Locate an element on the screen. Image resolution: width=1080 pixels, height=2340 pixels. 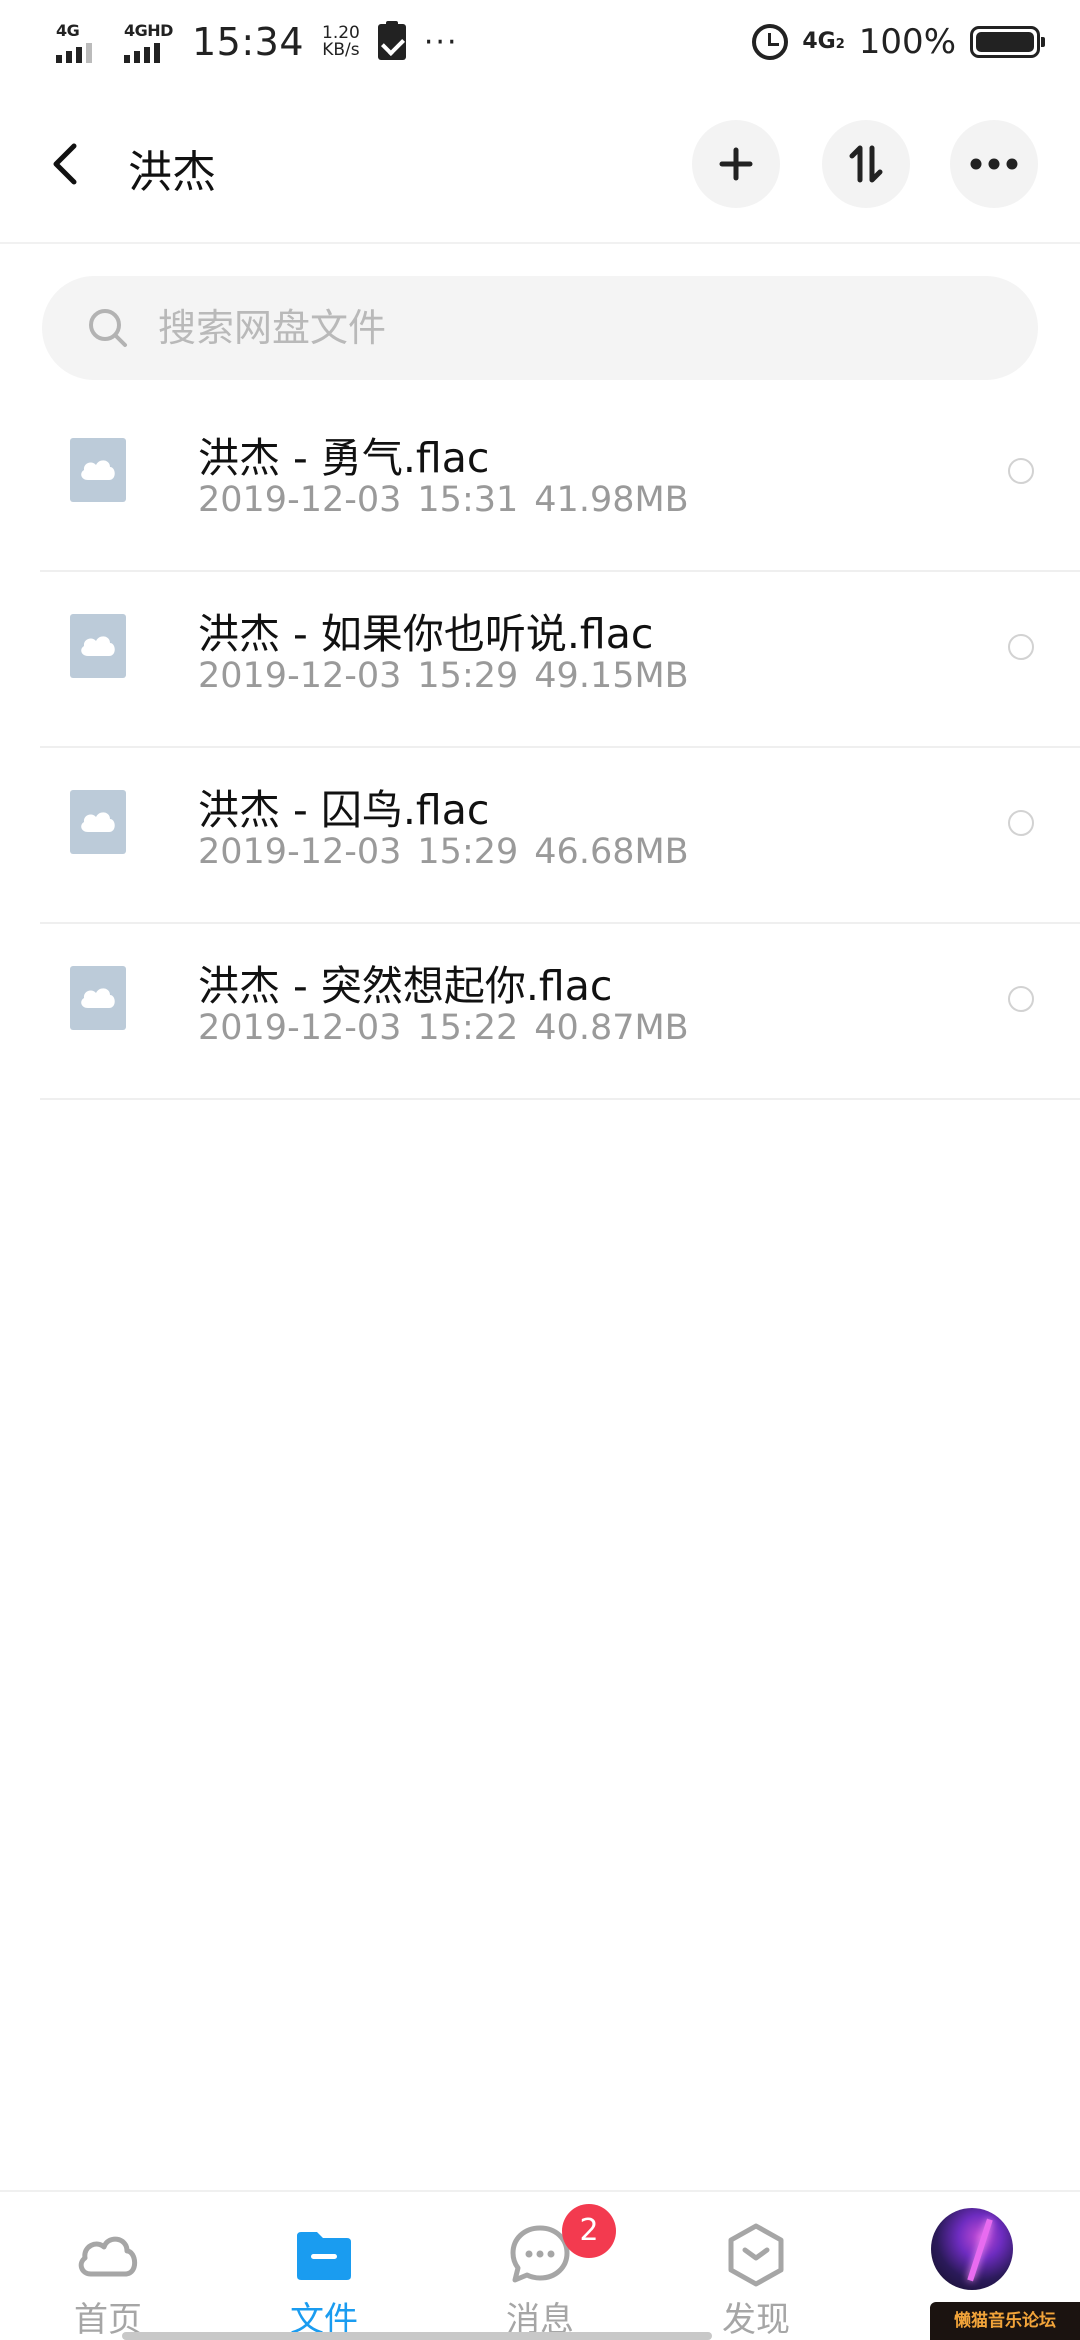
file-meta: 2019-12-03 15:29 46.68MB is located at coordinates (443, 852).